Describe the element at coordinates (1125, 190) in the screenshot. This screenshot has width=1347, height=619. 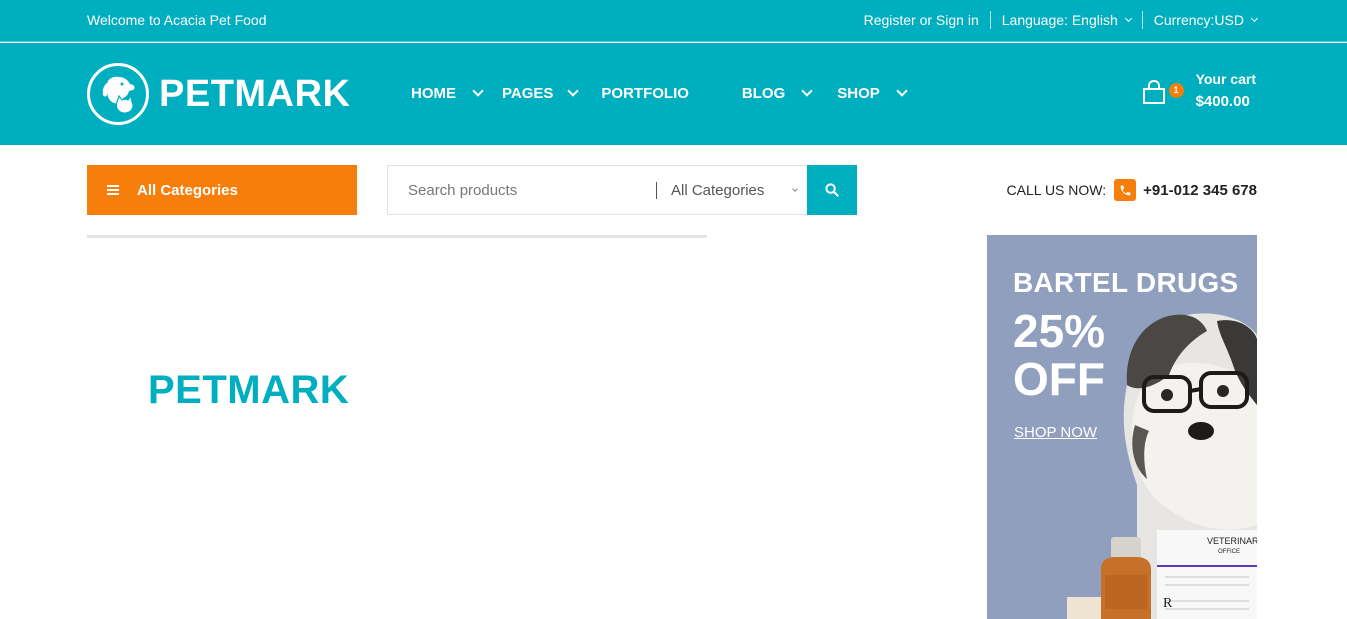
I see `phone-icon` at that location.